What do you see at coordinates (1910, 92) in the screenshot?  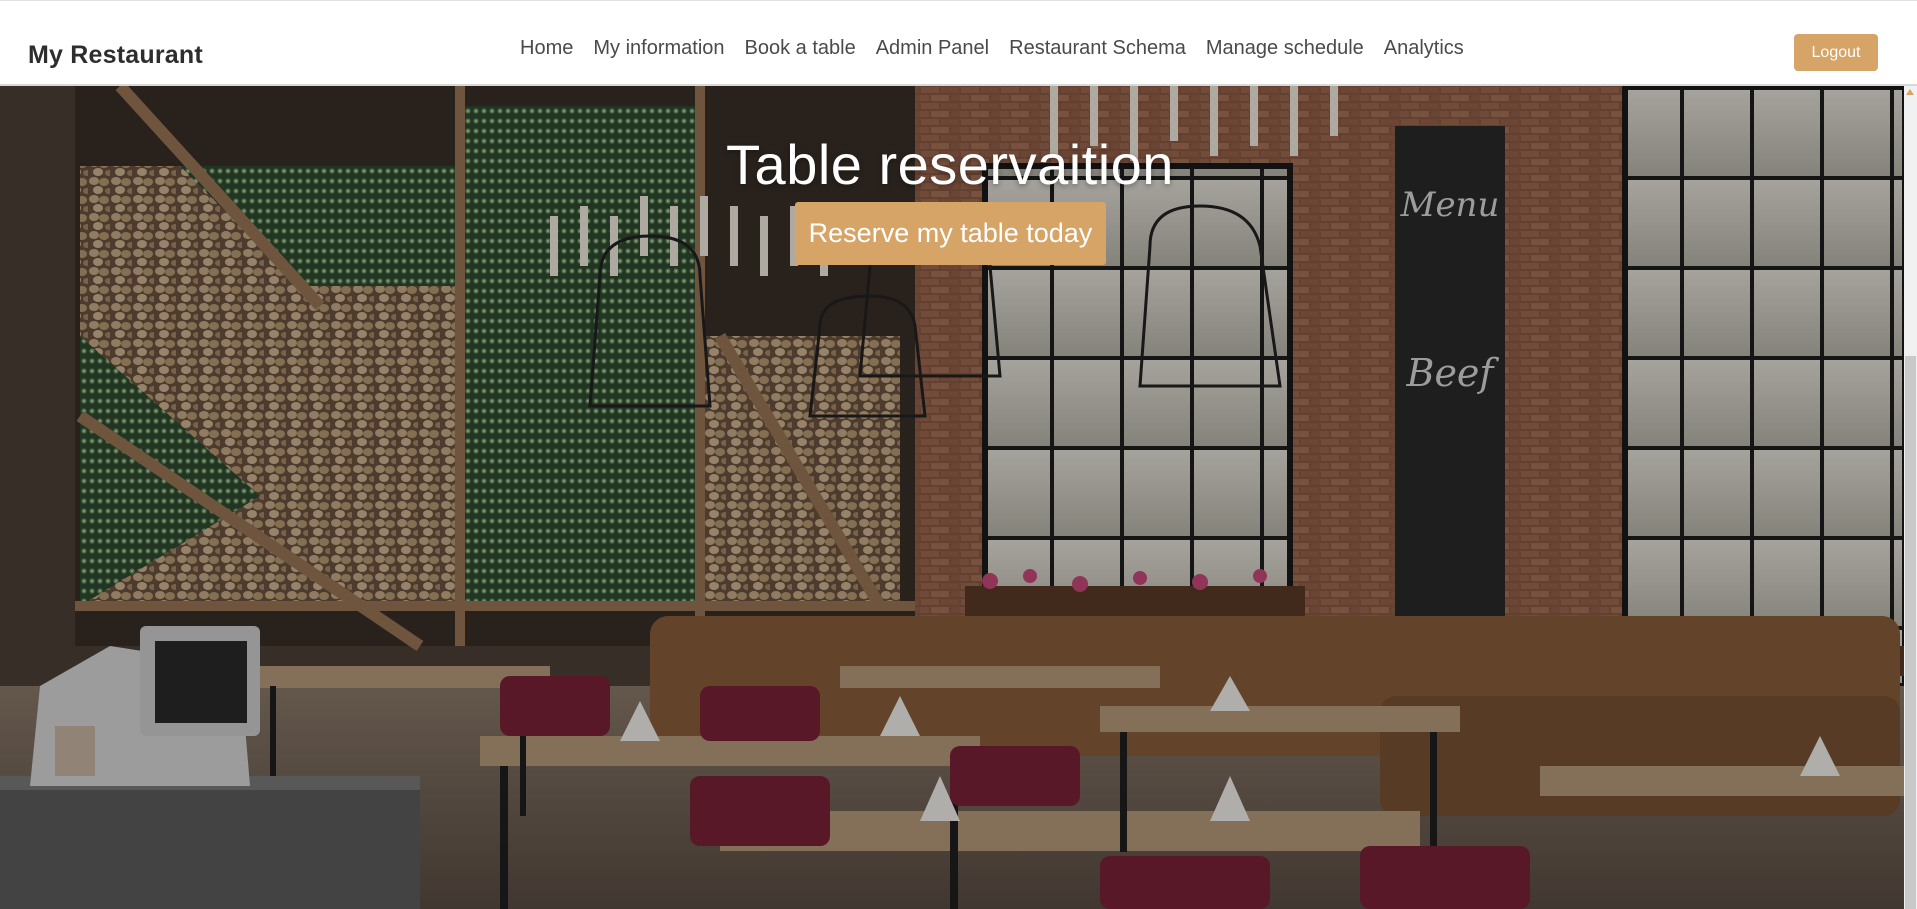 I see `scroll-up-icon` at bounding box center [1910, 92].